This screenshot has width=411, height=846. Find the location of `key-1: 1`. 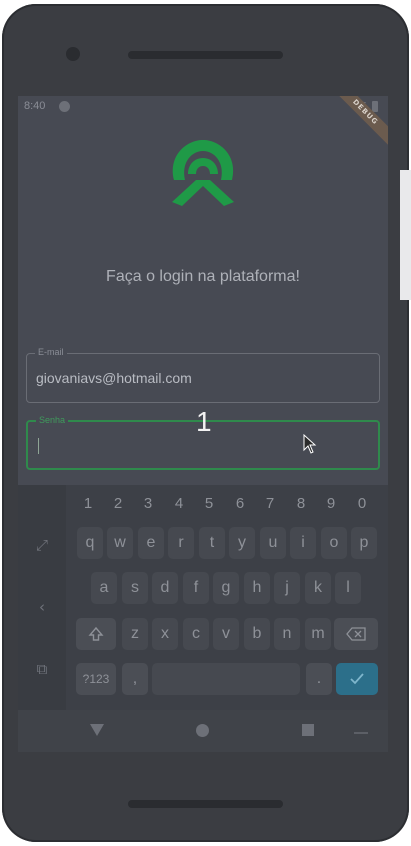

key-1: 1 is located at coordinates (88, 503).